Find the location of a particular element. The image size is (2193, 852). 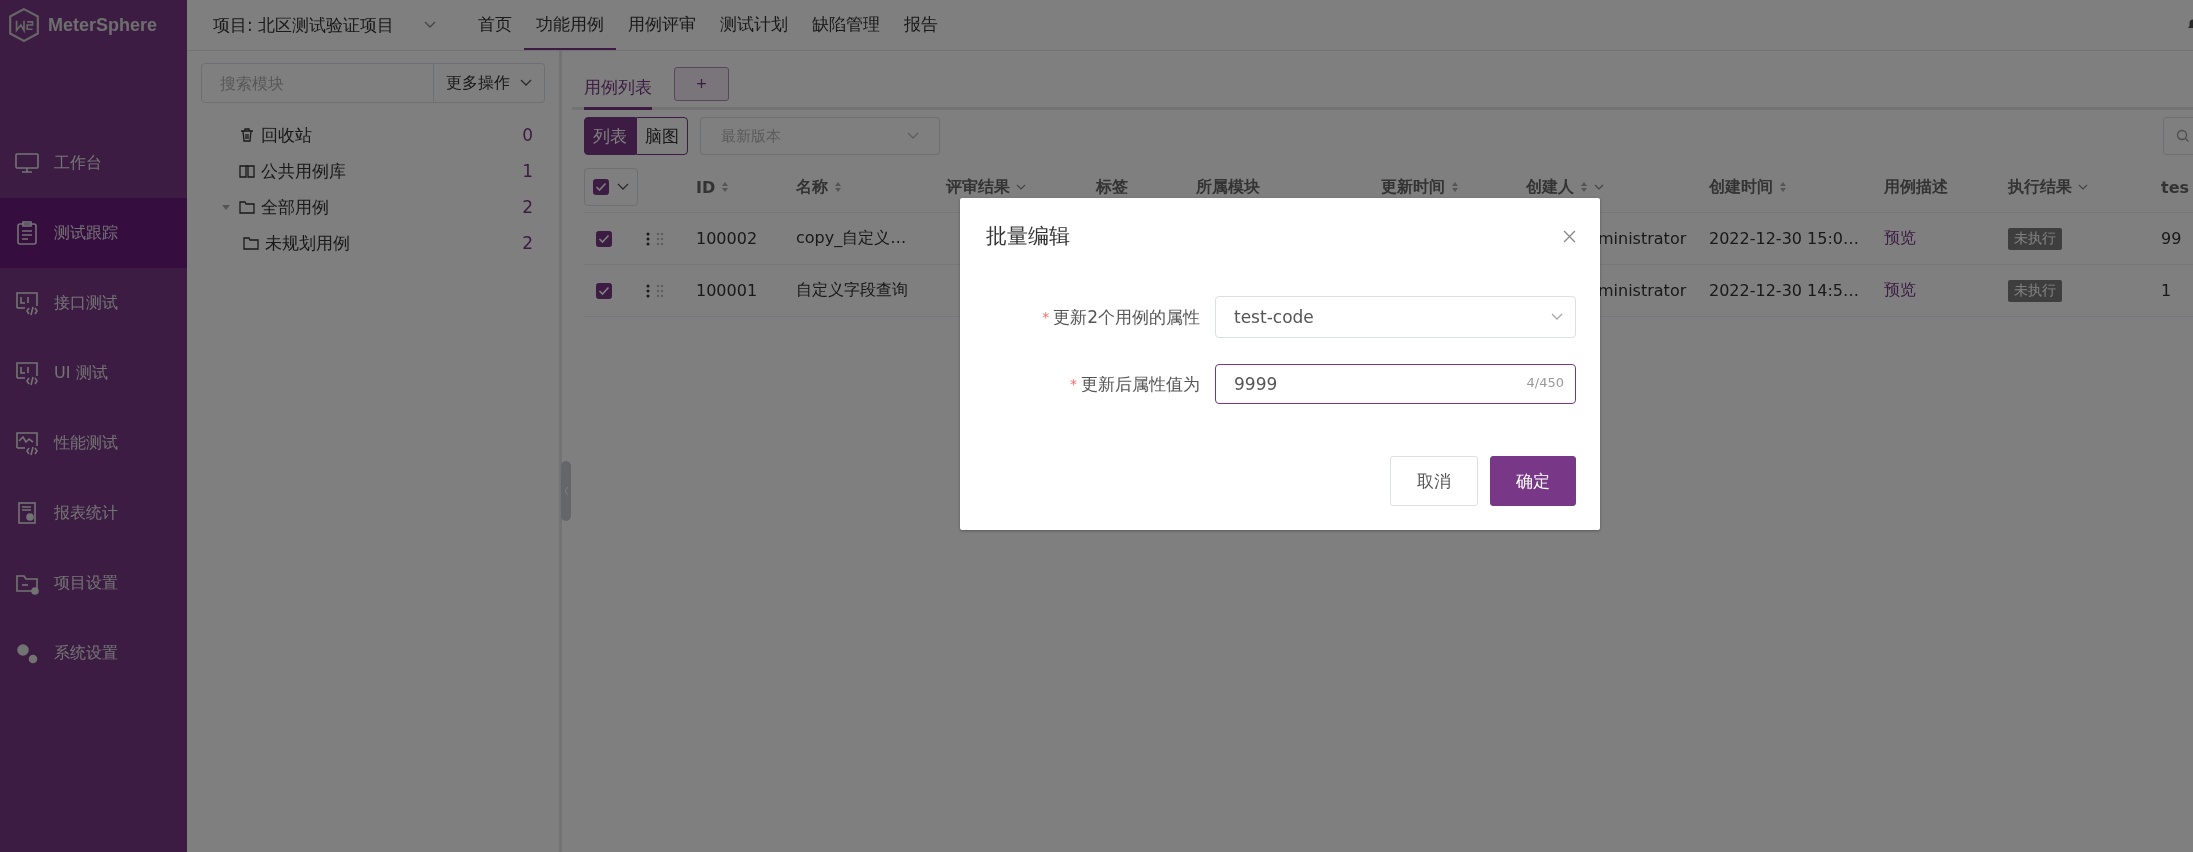

monitor-icon is located at coordinates (27, 163).